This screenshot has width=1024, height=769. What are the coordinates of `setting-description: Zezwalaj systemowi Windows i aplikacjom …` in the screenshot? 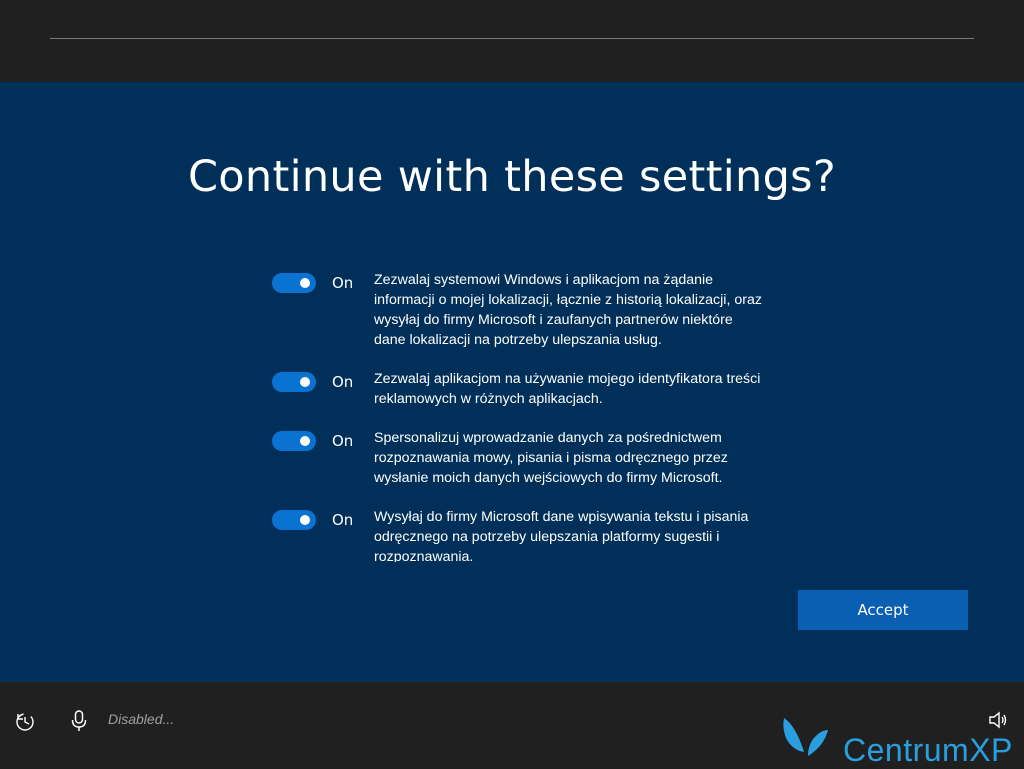 It's located at (568, 310).